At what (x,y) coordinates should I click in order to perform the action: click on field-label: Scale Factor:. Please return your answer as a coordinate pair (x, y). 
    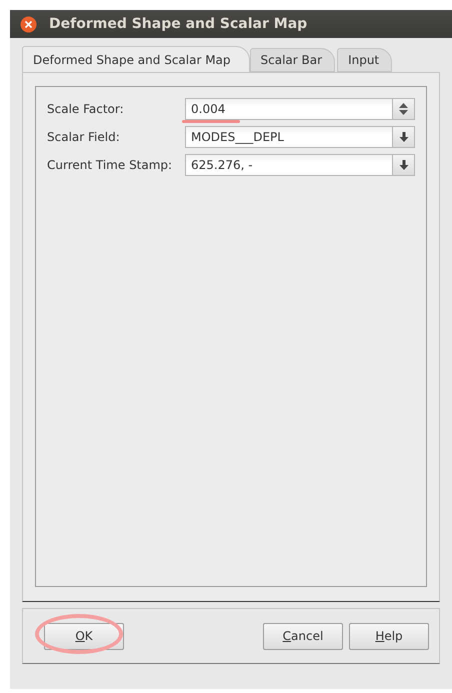
    Looking at the image, I should click on (86, 109).